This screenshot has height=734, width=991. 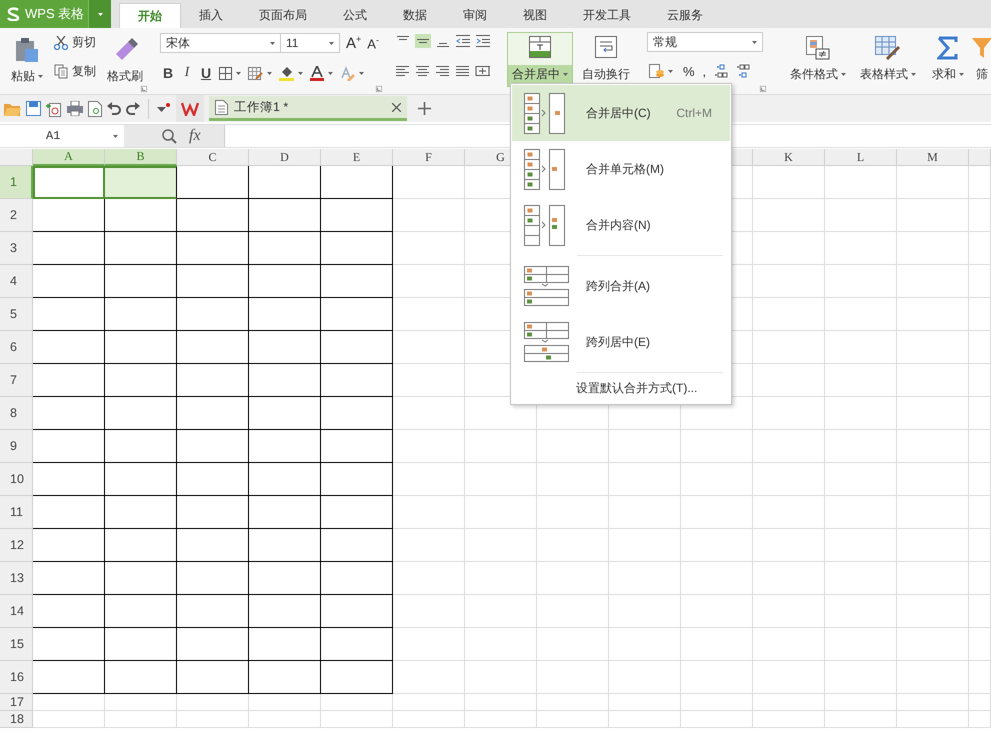 What do you see at coordinates (16, 446) in the screenshot?
I see `row-header: 9` at bounding box center [16, 446].